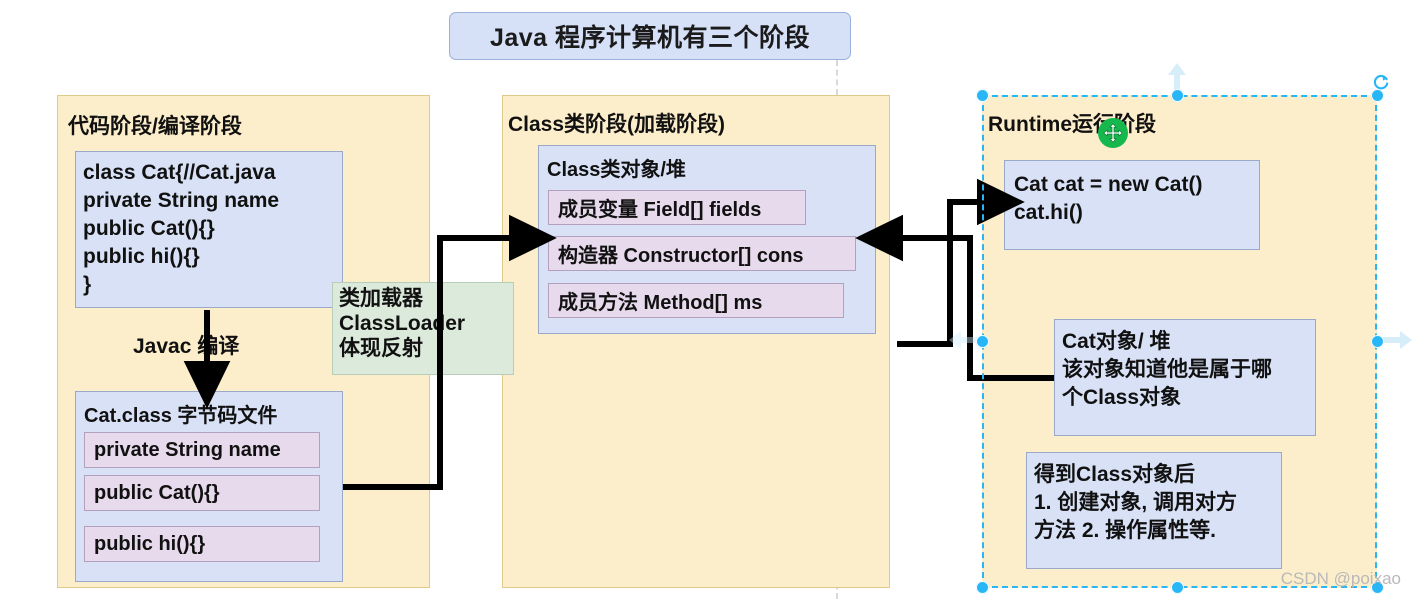  Describe the element at coordinates (660, 210) in the screenshot. I see `class-member-label: 成员变量 Field[] fields` at that location.